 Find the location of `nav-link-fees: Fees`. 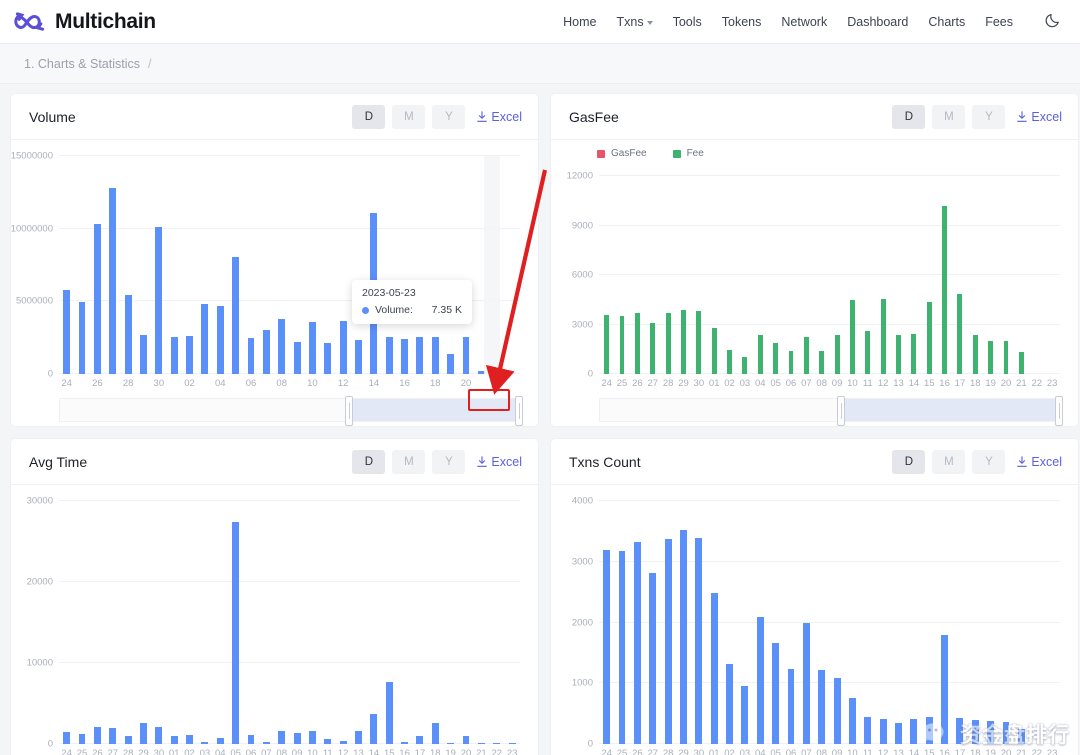

nav-link-fees: Fees is located at coordinates (999, 22).